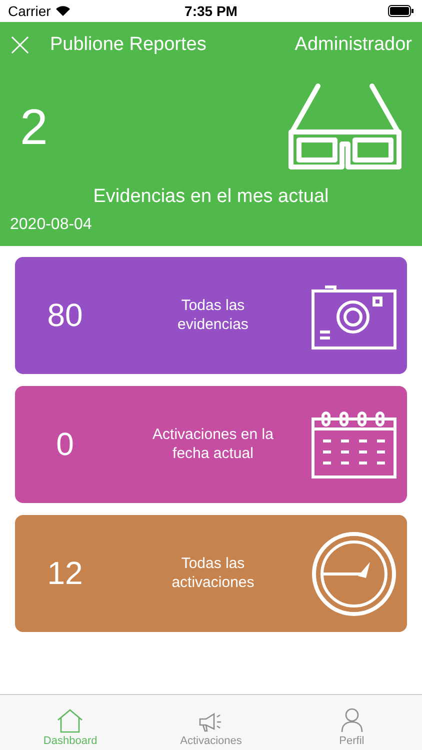 The image size is (422, 750). I want to click on evidence-count: 2, so click(34, 127).